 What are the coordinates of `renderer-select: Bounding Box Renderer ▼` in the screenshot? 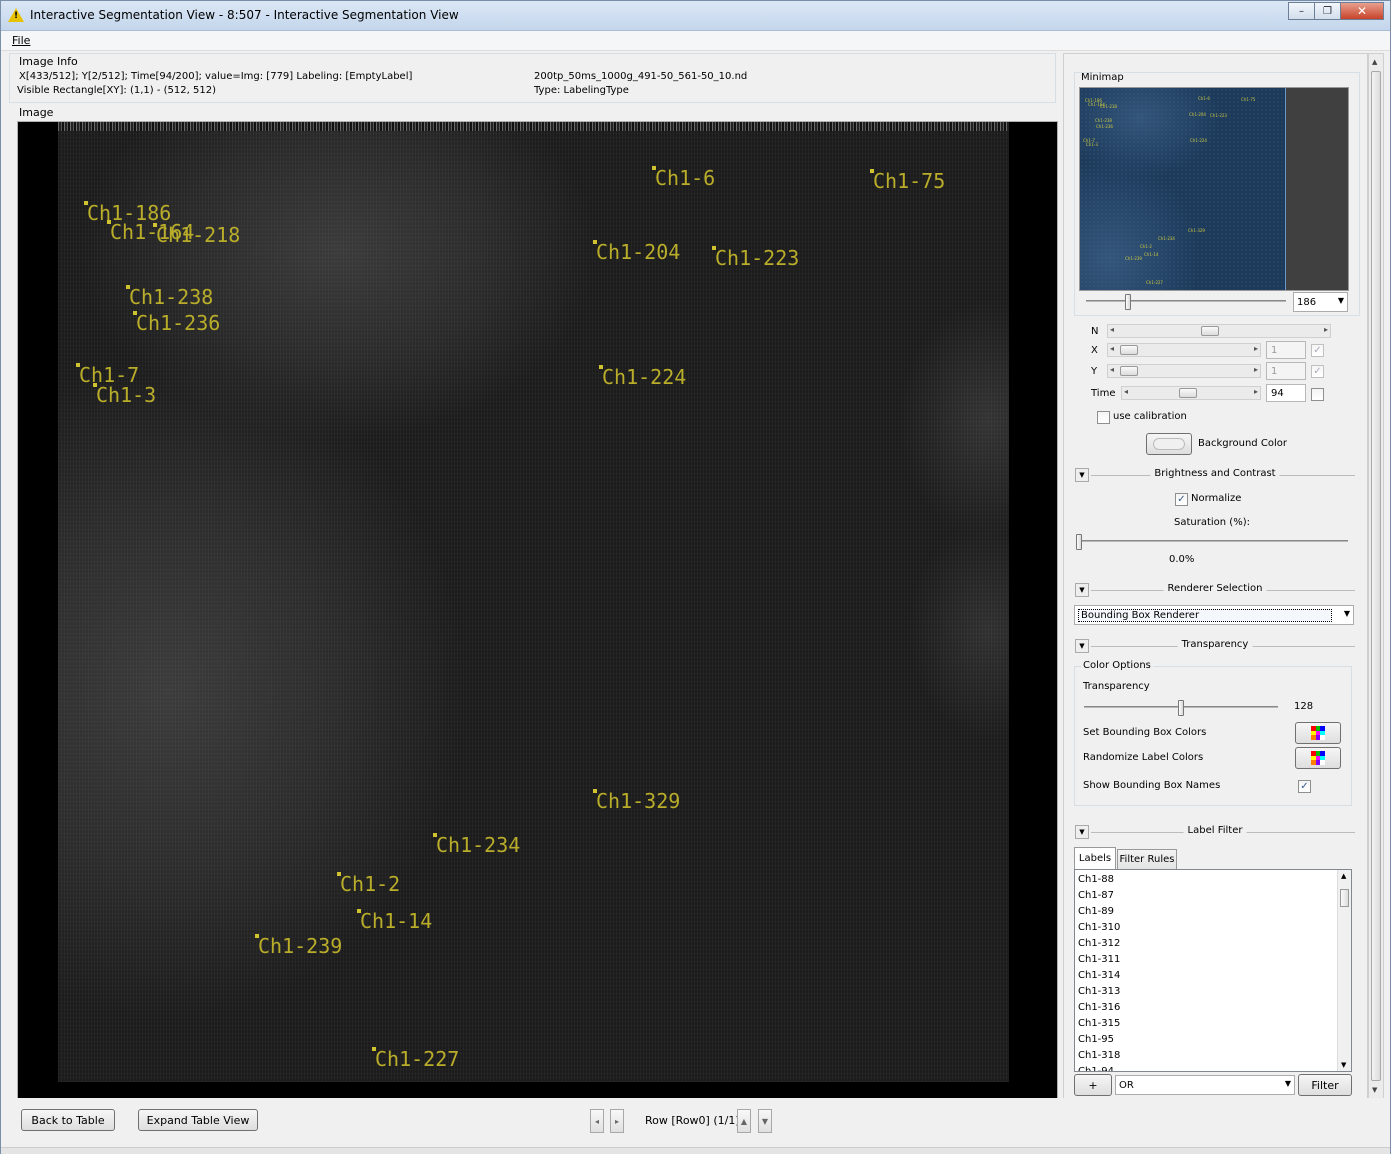 It's located at (1214, 615).